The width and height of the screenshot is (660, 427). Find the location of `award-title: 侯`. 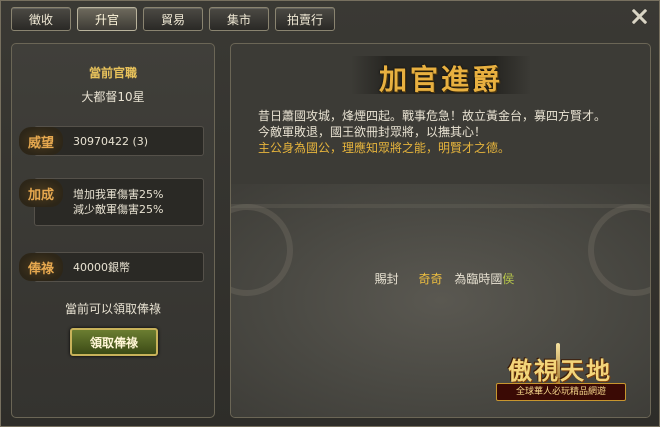

award-title: 侯 is located at coordinates (508, 279).